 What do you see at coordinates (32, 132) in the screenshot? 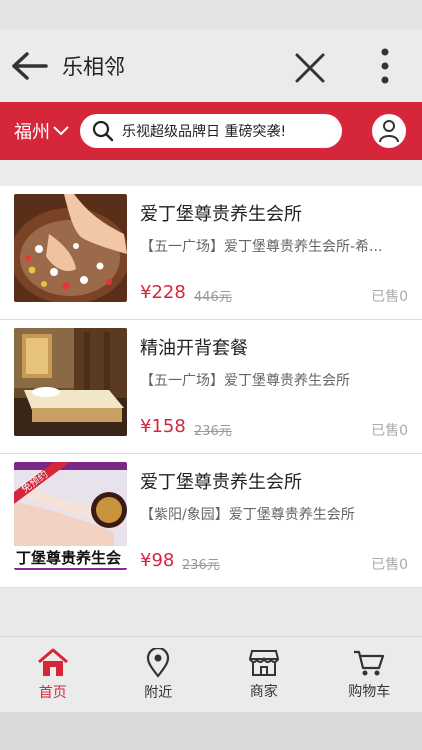
I see `city-label: 福州` at bounding box center [32, 132].